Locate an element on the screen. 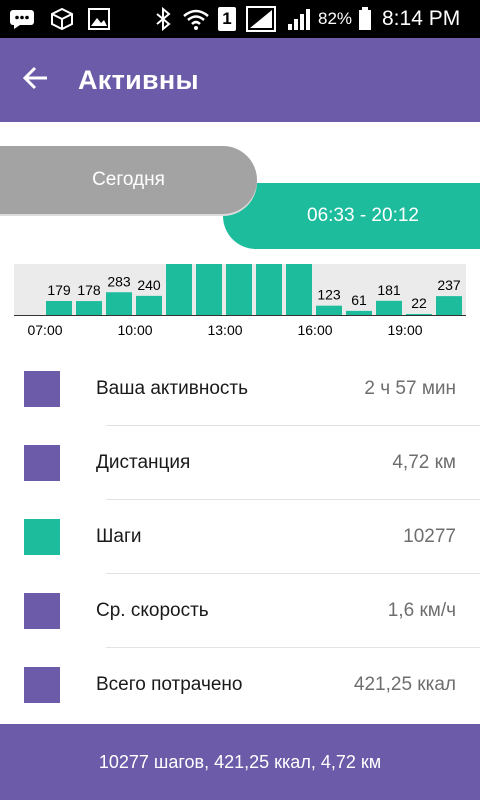 The height and width of the screenshot is (800, 480). arrow-left-icon is located at coordinates (35, 80).